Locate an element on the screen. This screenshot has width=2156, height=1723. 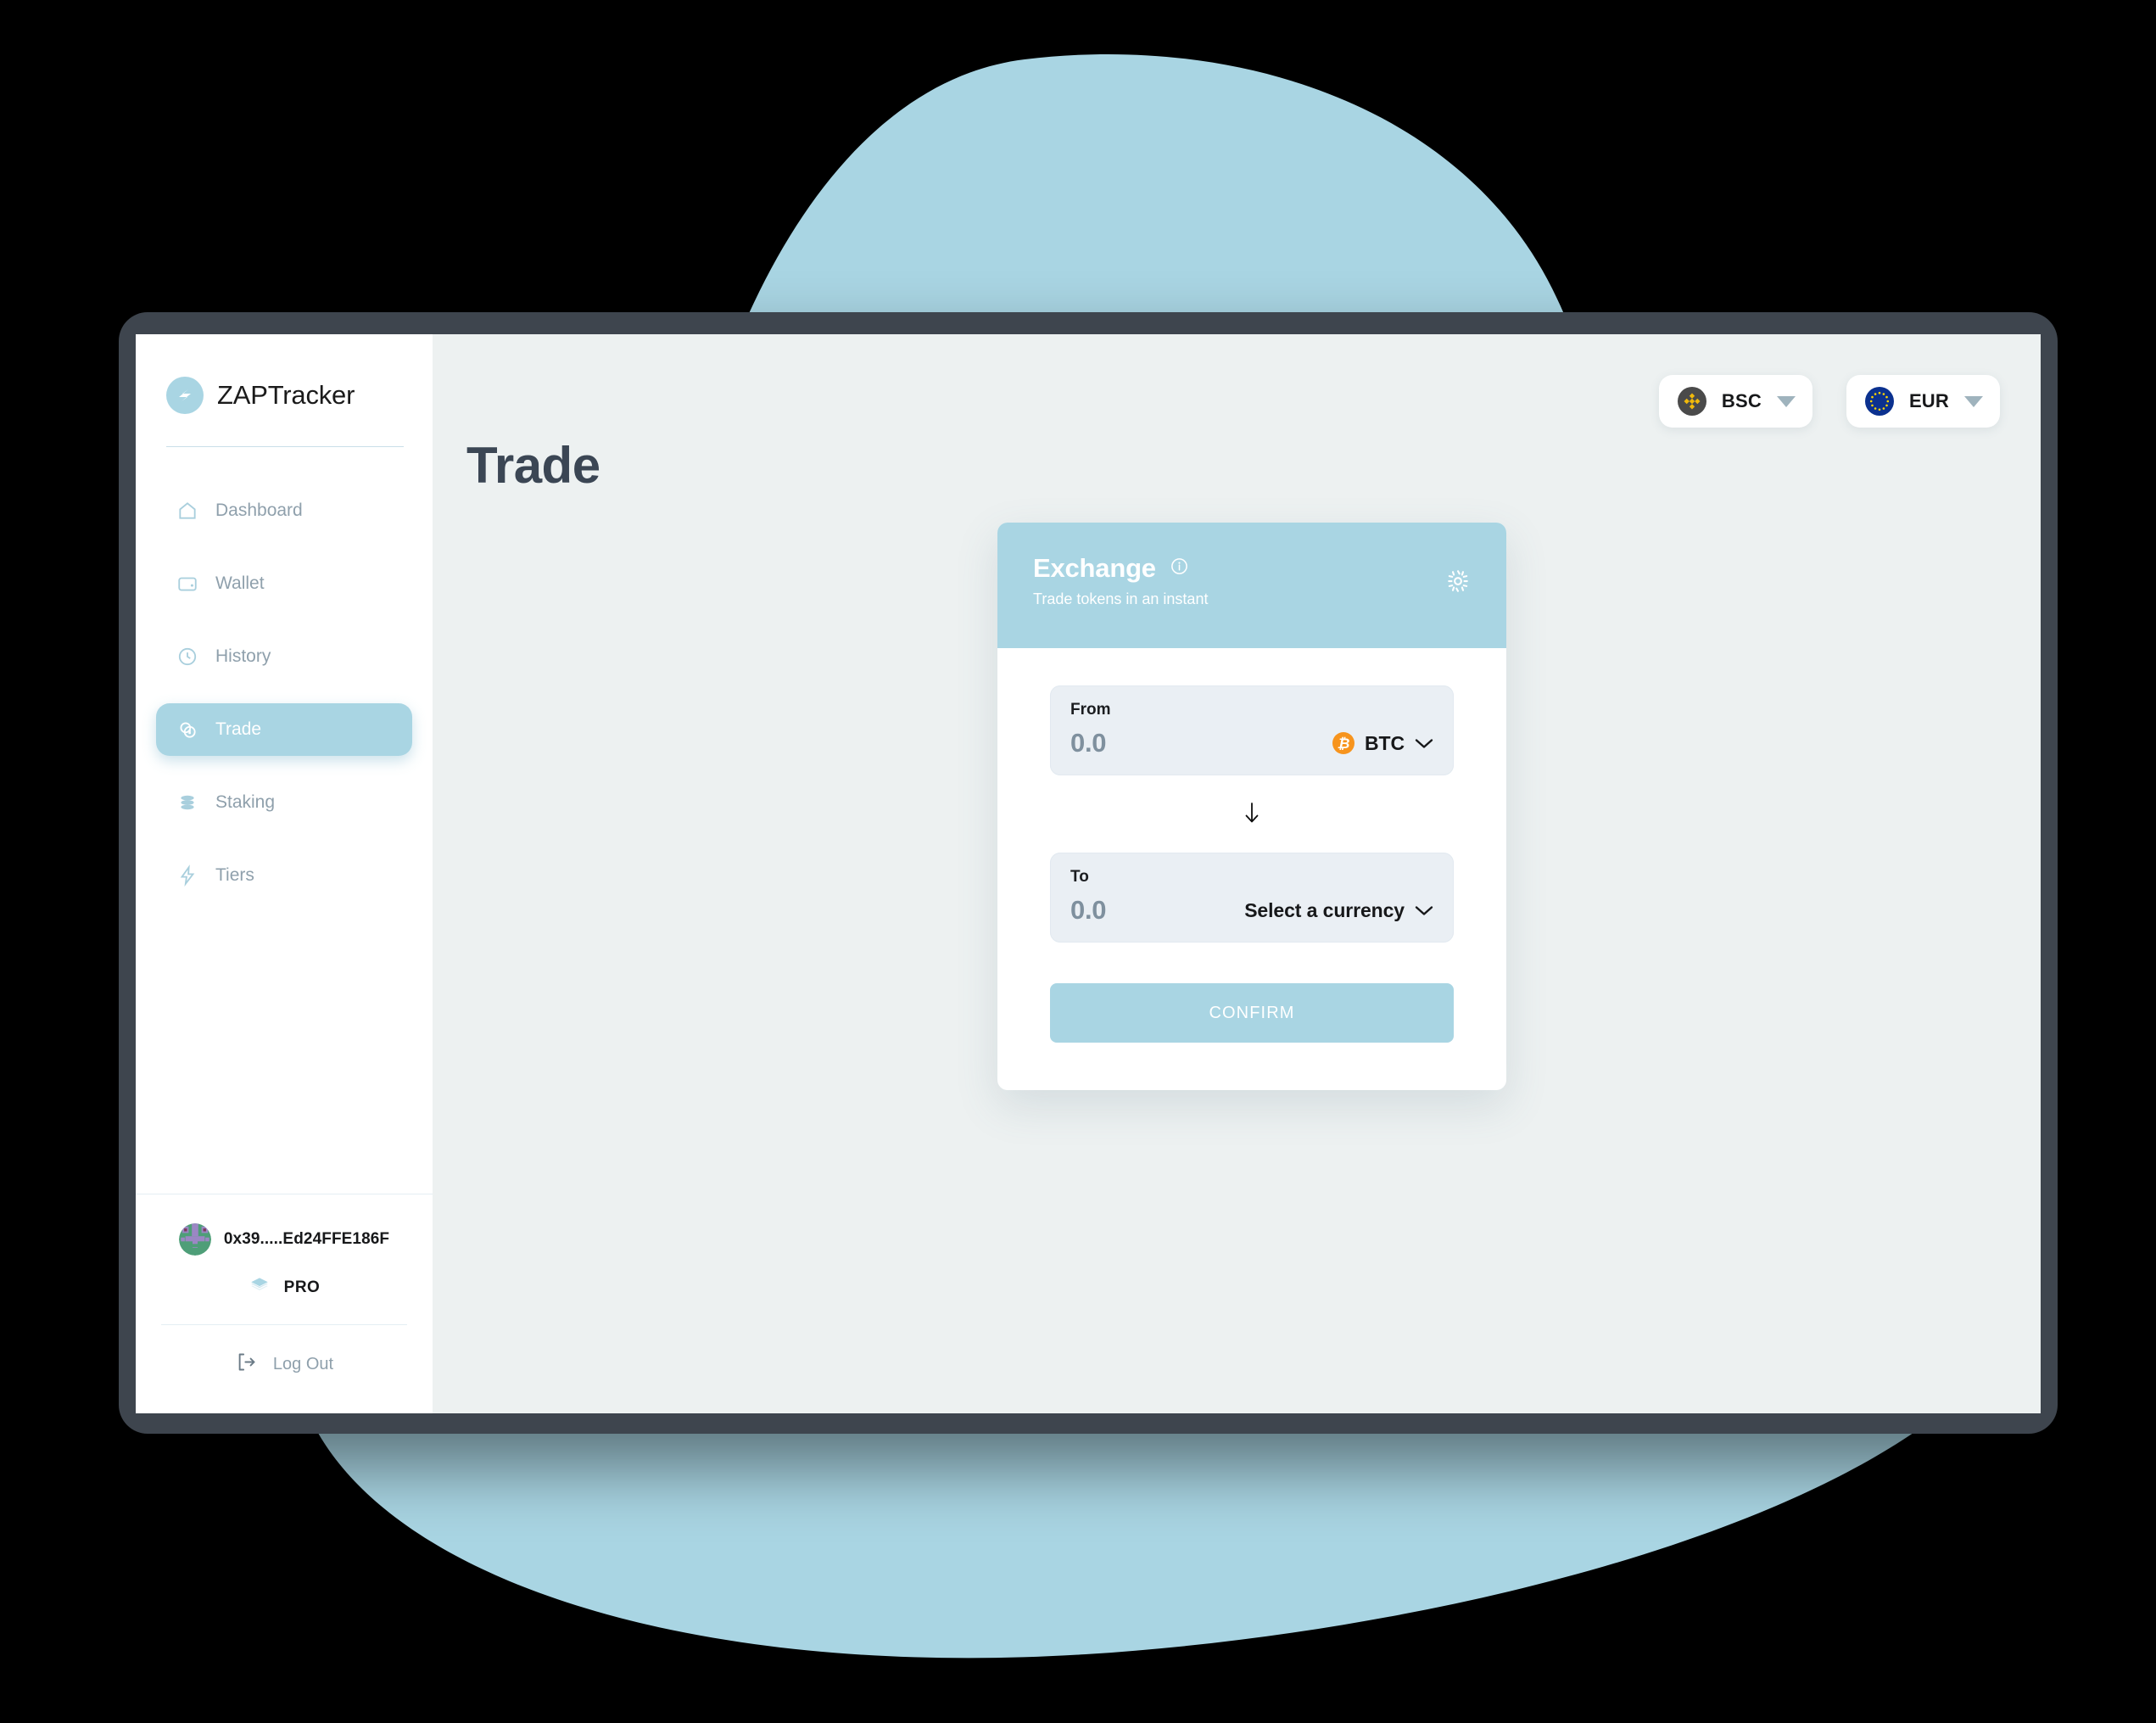
page-title: Trade is located at coordinates (533, 466).